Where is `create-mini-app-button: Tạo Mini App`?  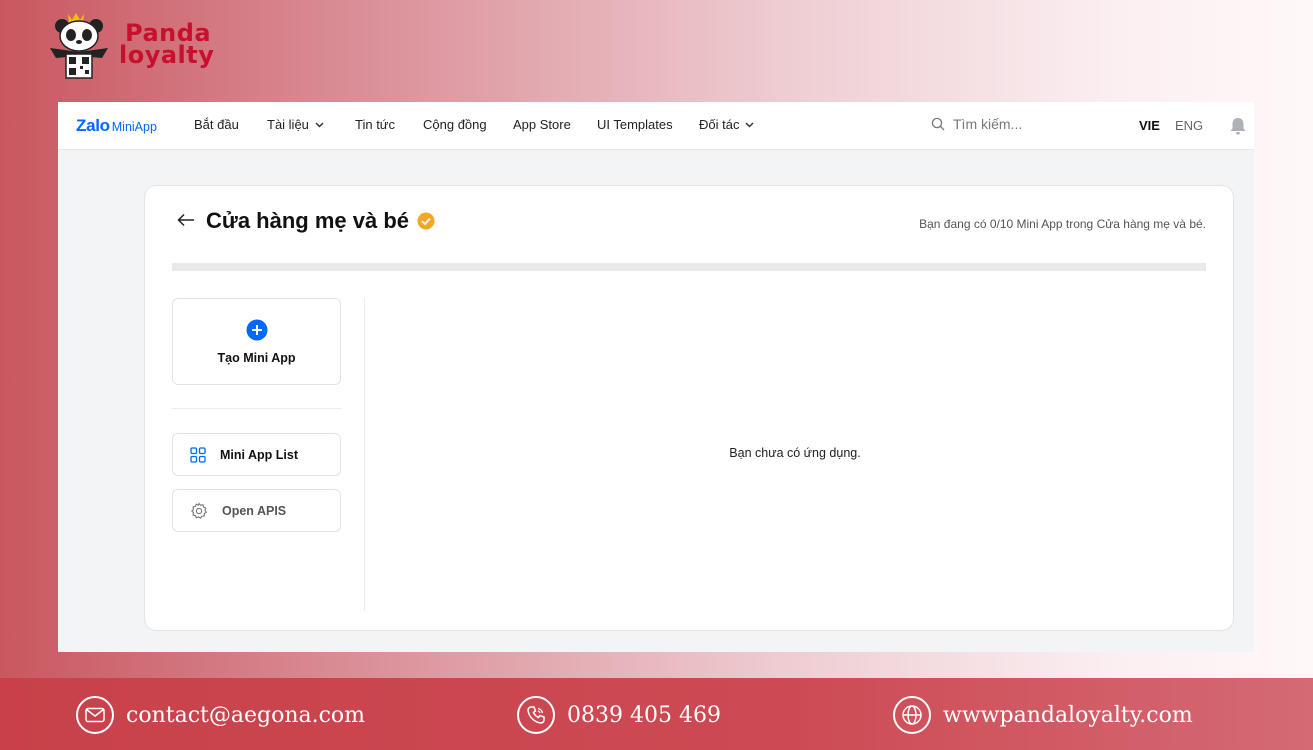
create-mini-app-button: Tạo Mini App is located at coordinates (256, 341).